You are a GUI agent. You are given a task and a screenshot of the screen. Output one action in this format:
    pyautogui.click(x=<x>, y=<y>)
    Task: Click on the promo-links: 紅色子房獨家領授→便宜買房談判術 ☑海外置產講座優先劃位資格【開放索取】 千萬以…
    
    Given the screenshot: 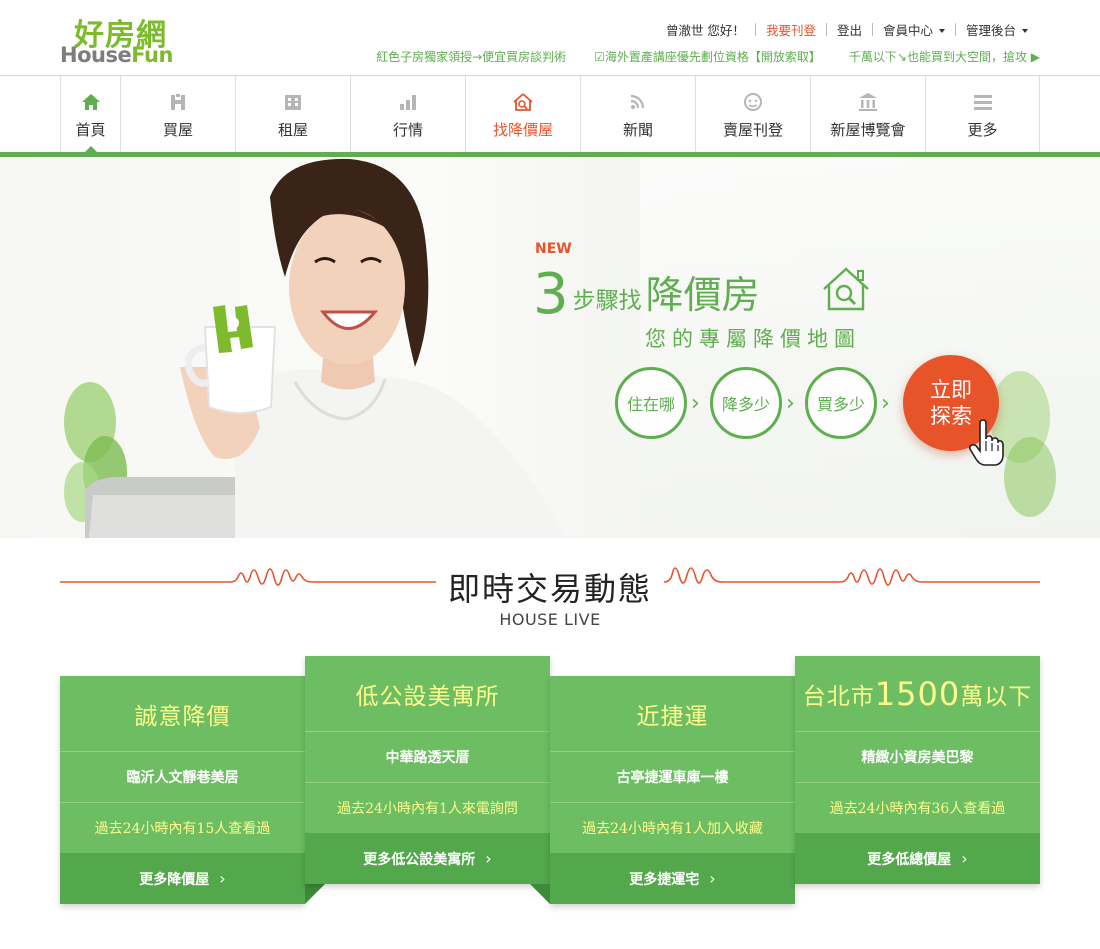 What is the action you would take?
    pyautogui.click(x=694, y=57)
    